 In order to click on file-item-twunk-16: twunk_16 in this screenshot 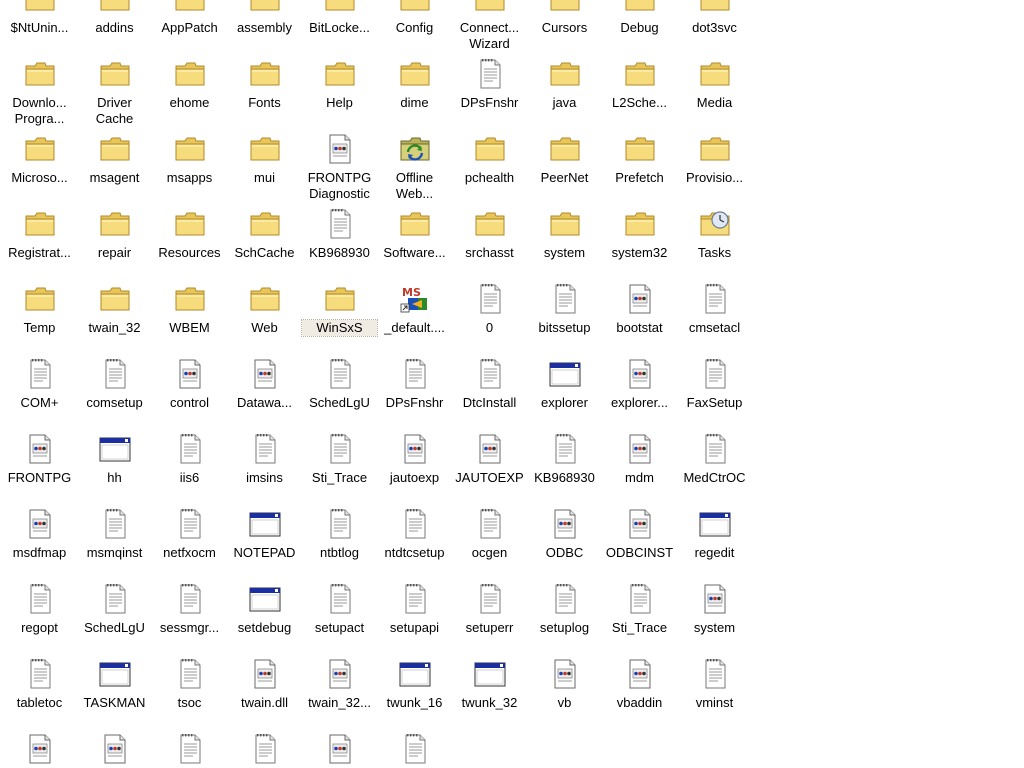, I will do `click(414, 684)`.